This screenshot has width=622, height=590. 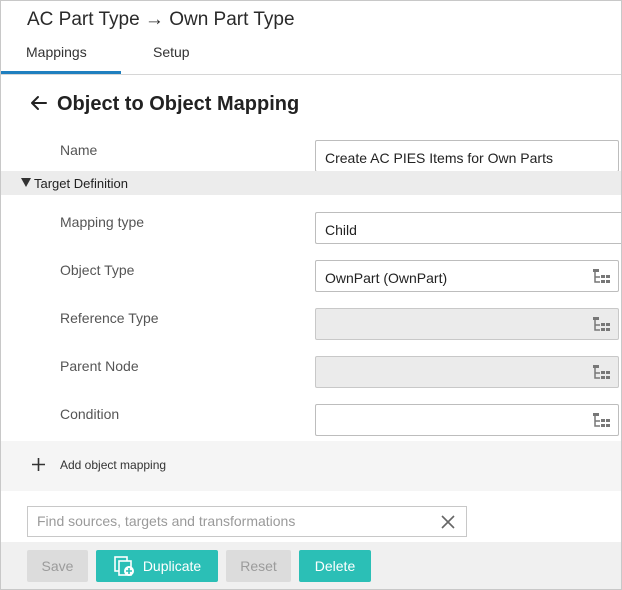 What do you see at coordinates (439, 158) in the screenshot?
I see `name-field-value: Create AC PIES Items for Own Parts` at bounding box center [439, 158].